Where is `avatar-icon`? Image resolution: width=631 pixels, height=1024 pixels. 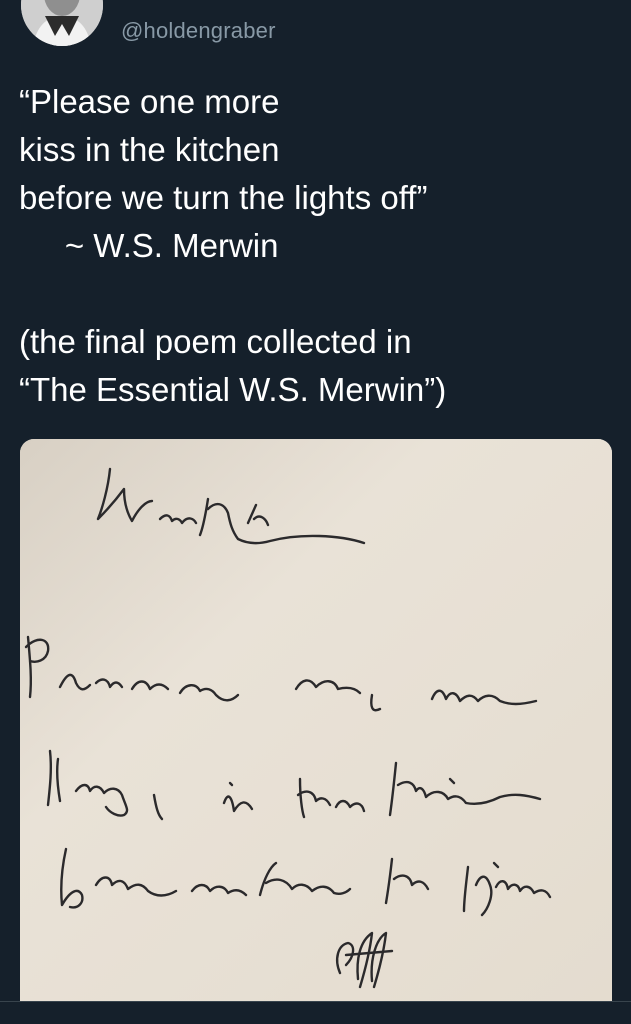 avatar-icon is located at coordinates (62, 23).